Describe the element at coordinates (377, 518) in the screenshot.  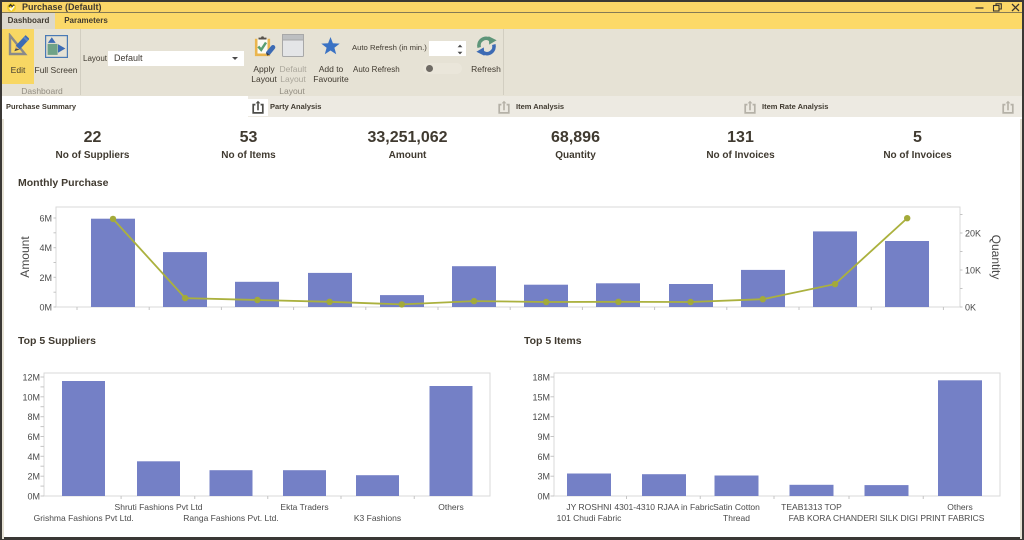
I see `svg-text: K3 Fashions` at that location.